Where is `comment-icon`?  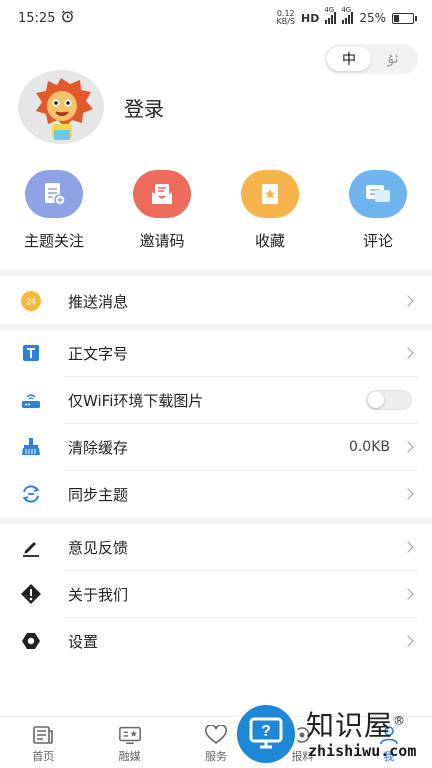
comment-icon is located at coordinates (378, 194).